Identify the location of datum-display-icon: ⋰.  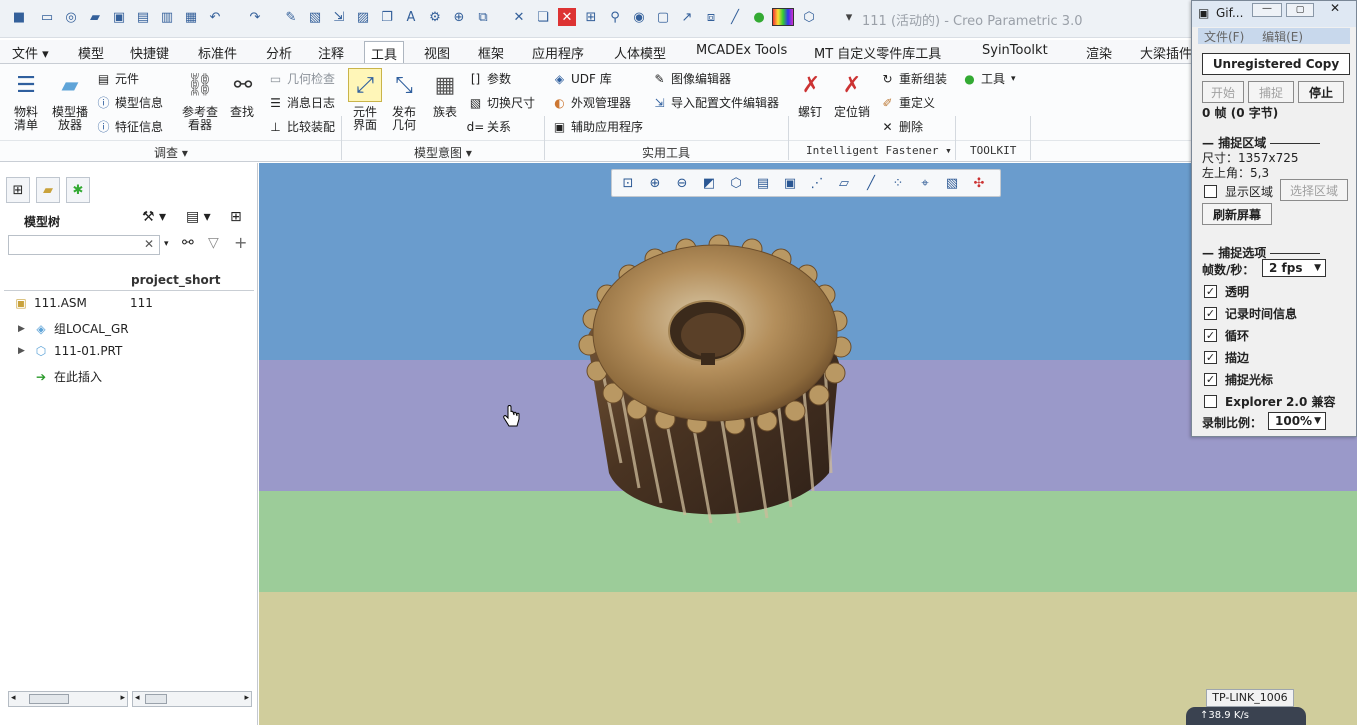
(817, 183).